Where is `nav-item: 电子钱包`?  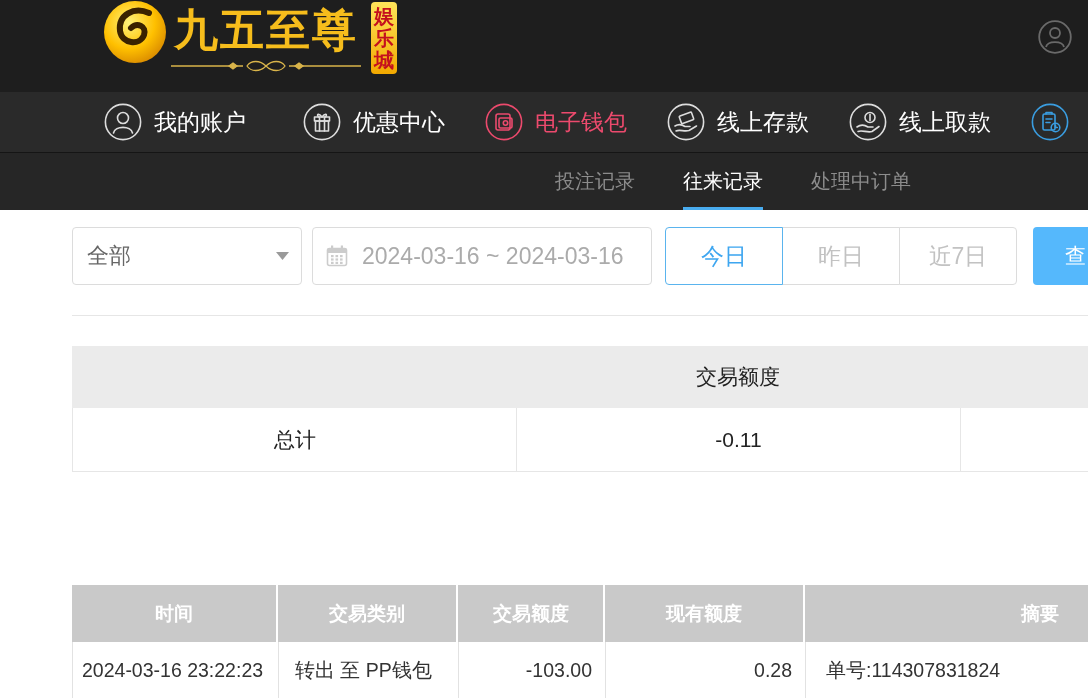
nav-item: 电子钱包 is located at coordinates (576, 122).